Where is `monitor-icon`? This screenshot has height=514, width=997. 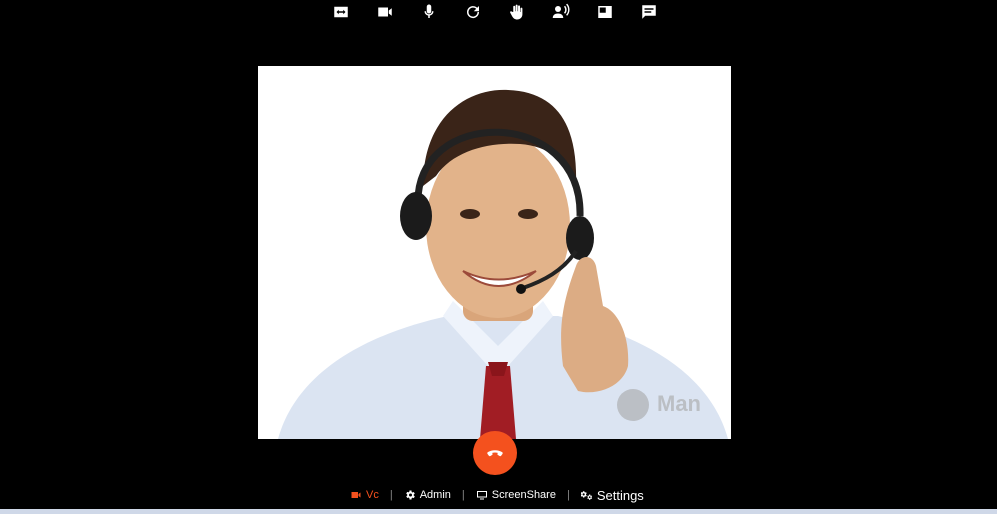 monitor-icon is located at coordinates (481, 495).